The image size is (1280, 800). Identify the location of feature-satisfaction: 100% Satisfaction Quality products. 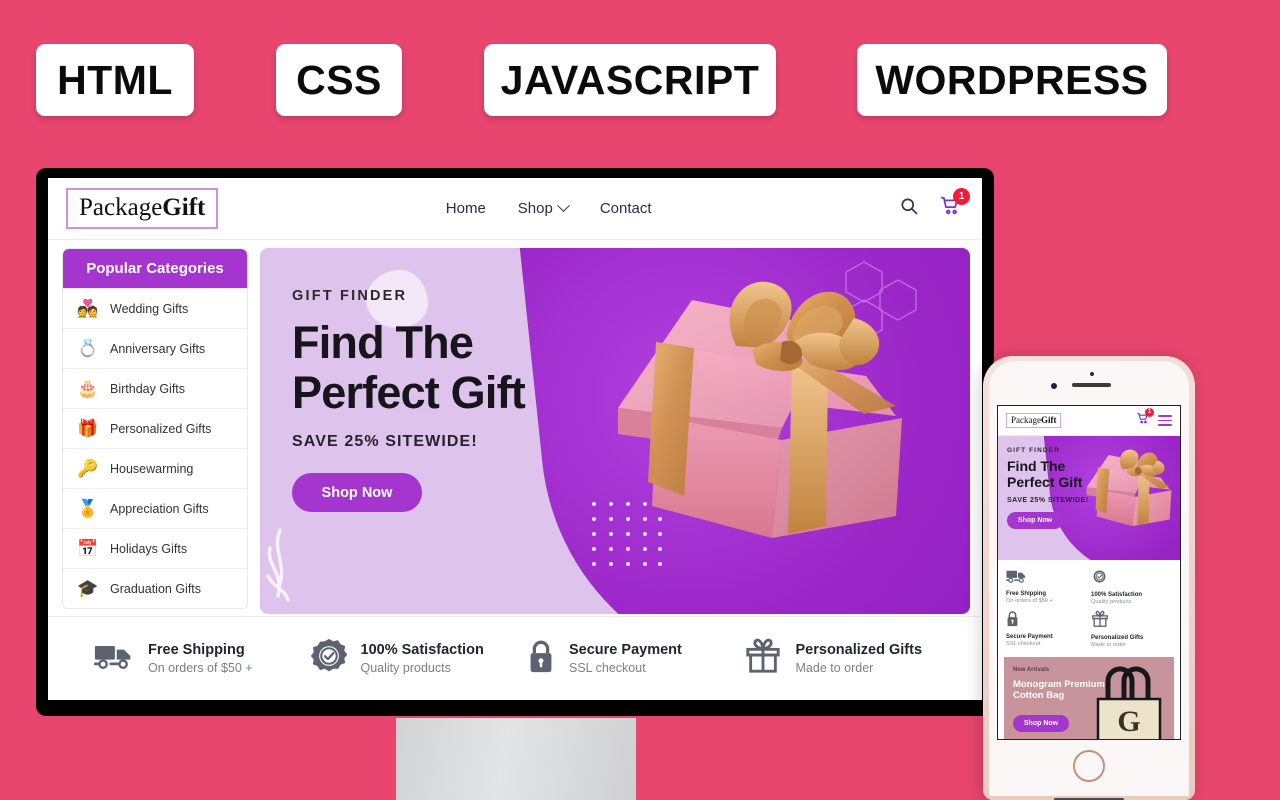
(419, 658).